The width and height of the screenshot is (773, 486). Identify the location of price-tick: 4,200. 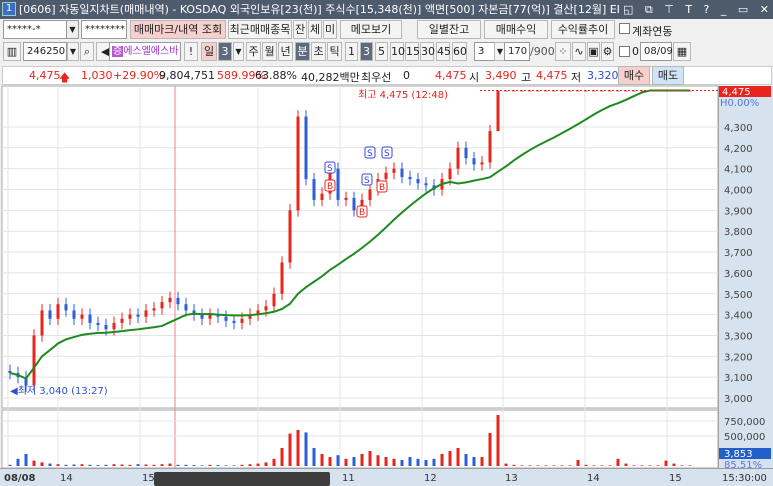
(738, 149).